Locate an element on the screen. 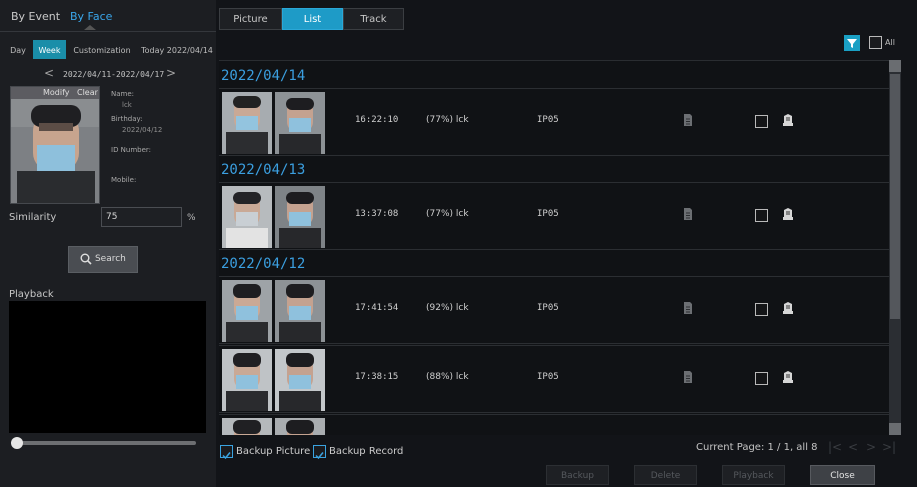 Image resolution: width=917 pixels, height=487 pixels. backup-picture-checkbox is located at coordinates (226, 452).